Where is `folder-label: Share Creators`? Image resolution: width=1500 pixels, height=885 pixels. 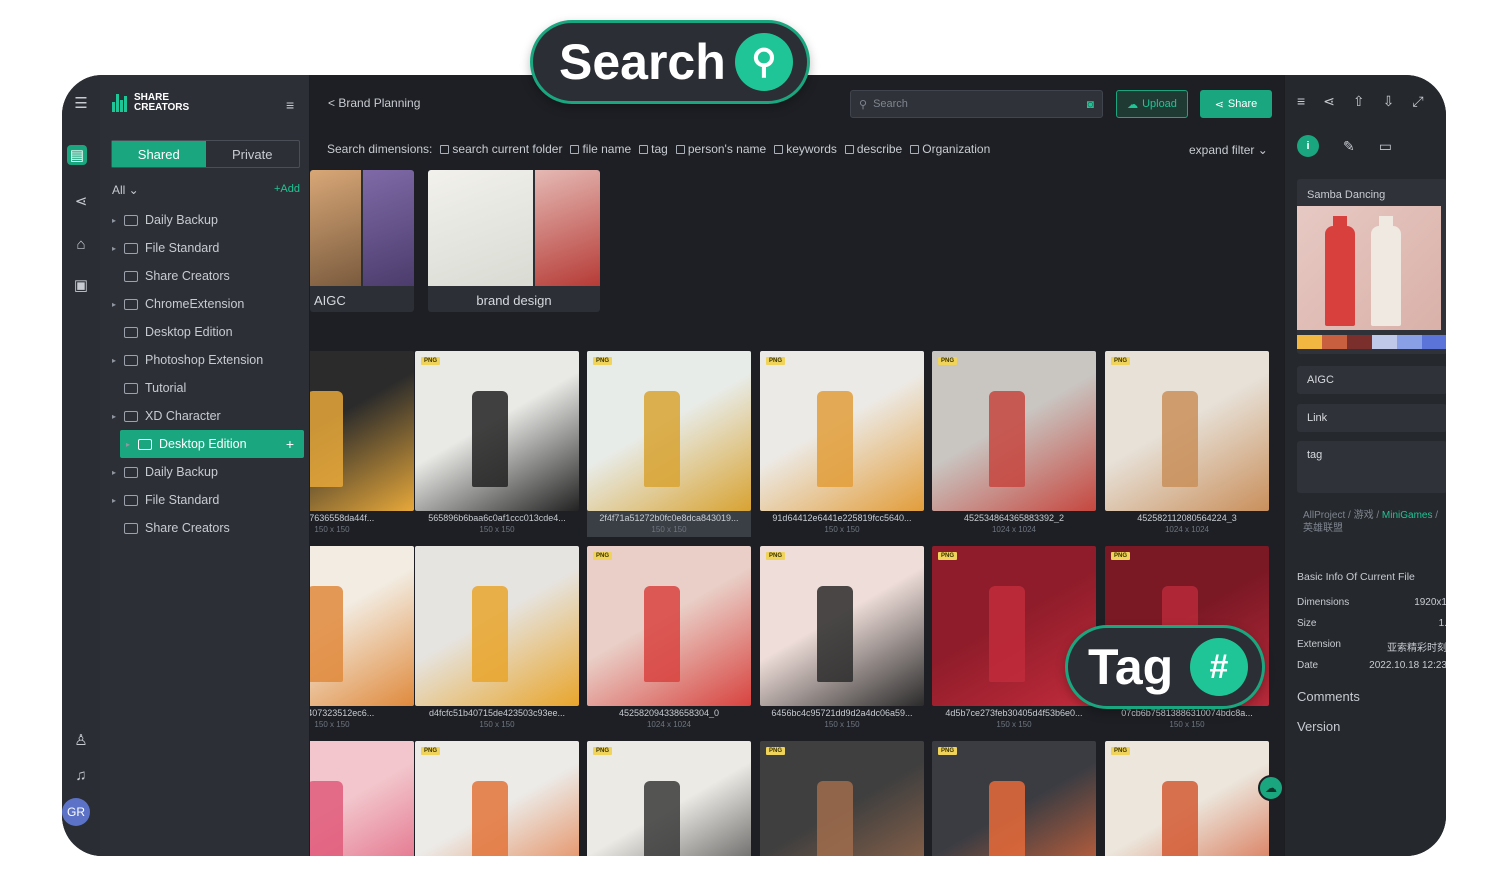
folder-label: Share Creators is located at coordinates (187, 276).